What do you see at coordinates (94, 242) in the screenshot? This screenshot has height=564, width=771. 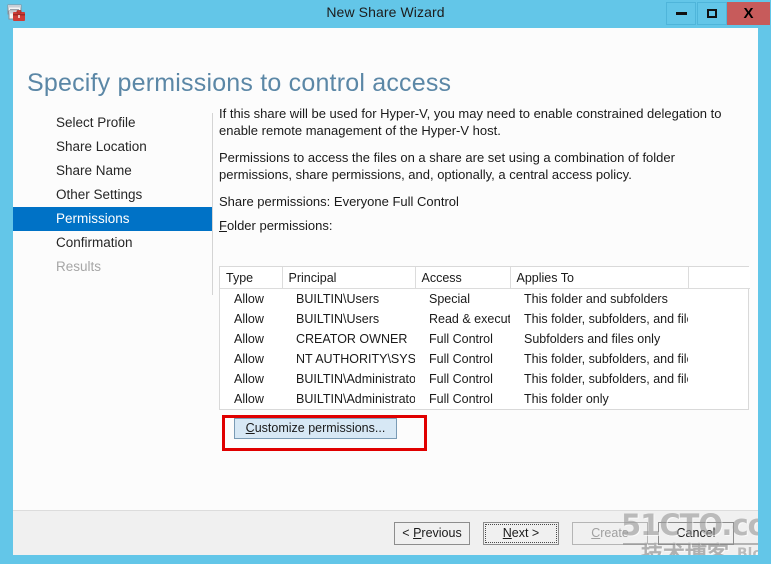 I see `sidebar-item-label: Confirmation` at bounding box center [94, 242].